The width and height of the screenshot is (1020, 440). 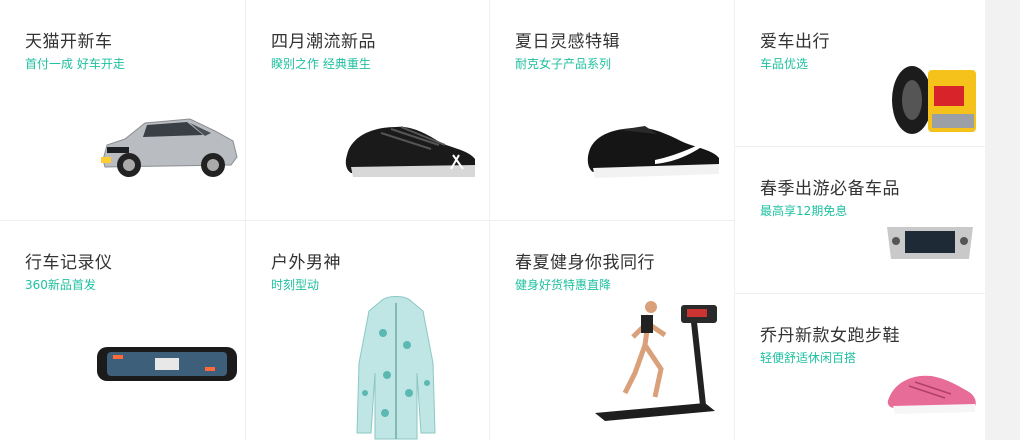 I want to click on tile-fitness: 春夏健身你我同行 健身好货特惠直降, so click(x=612, y=330).